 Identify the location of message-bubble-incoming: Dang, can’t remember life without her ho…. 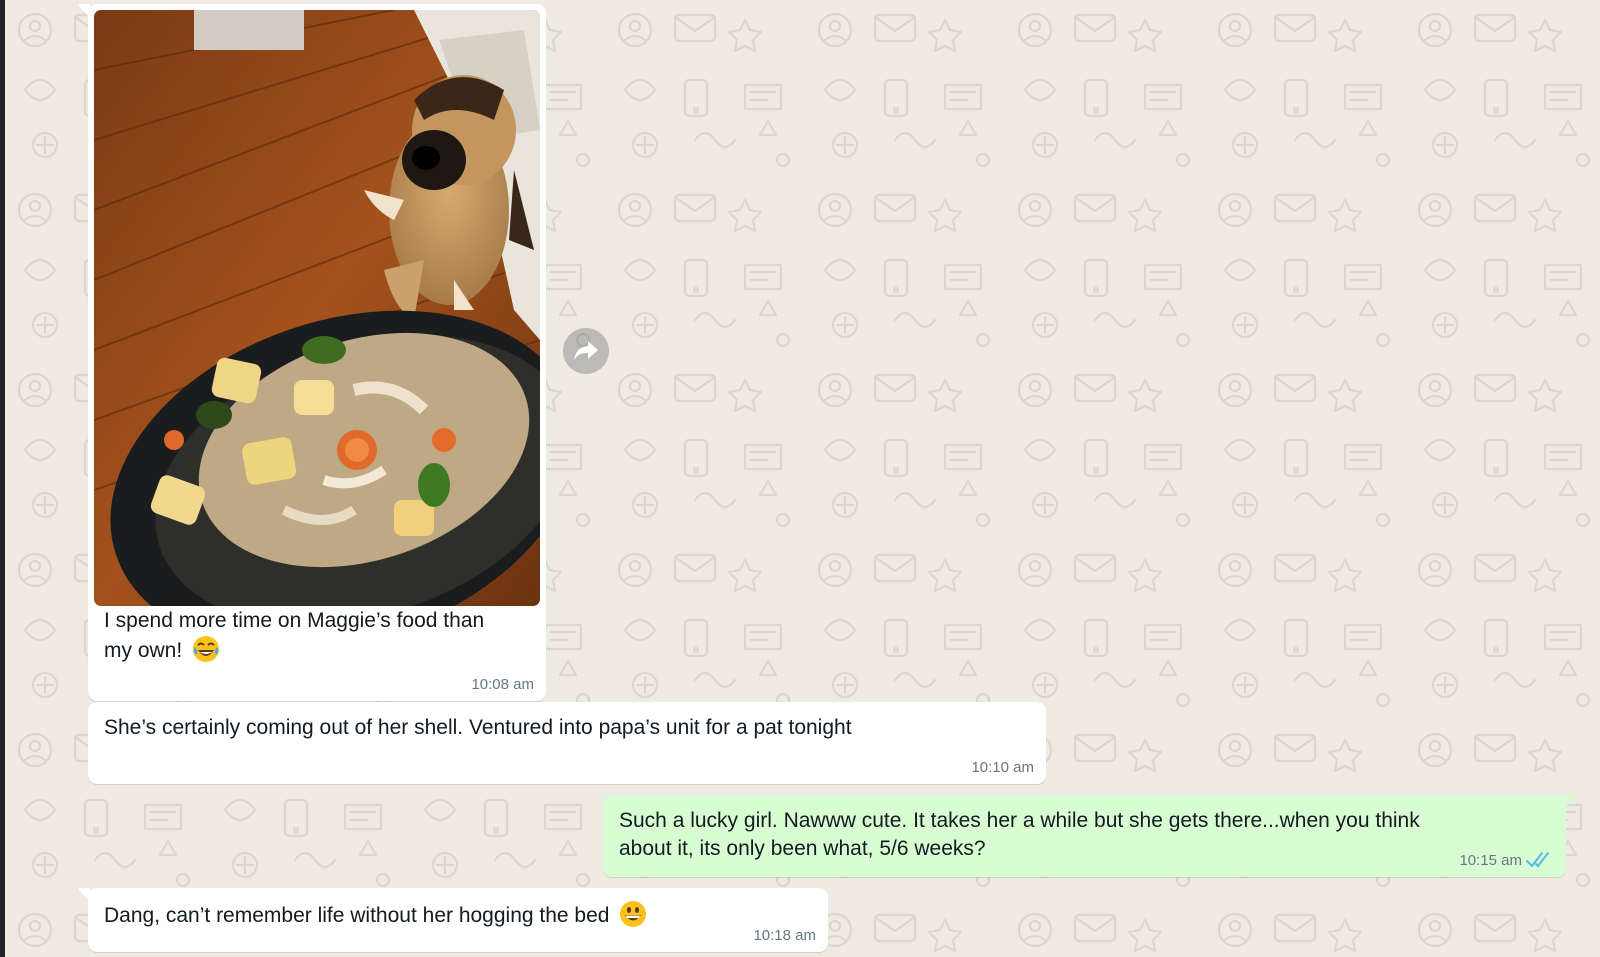
(453, 920).